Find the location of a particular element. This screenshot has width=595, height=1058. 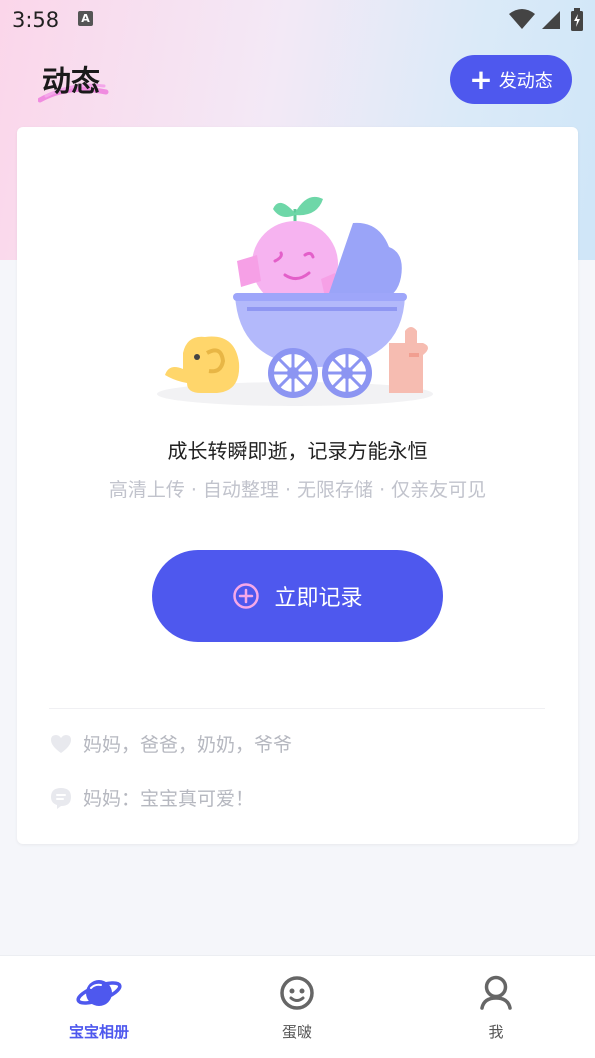

comment-row: 妈妈：宝宝真可爱！ is located at coordinates (151, 797).